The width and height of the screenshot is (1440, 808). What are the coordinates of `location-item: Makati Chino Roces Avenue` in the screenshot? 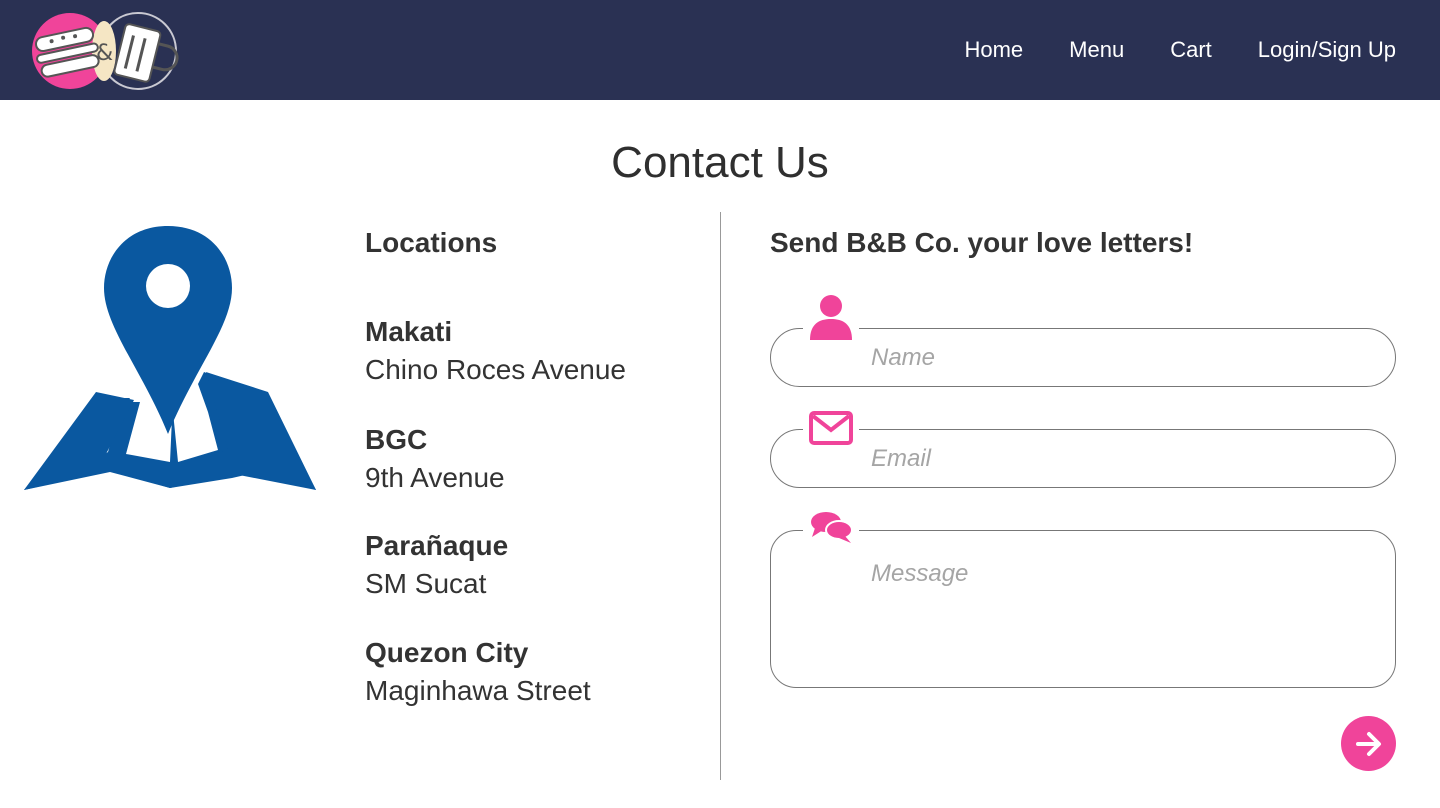 It's located at (535, 352).